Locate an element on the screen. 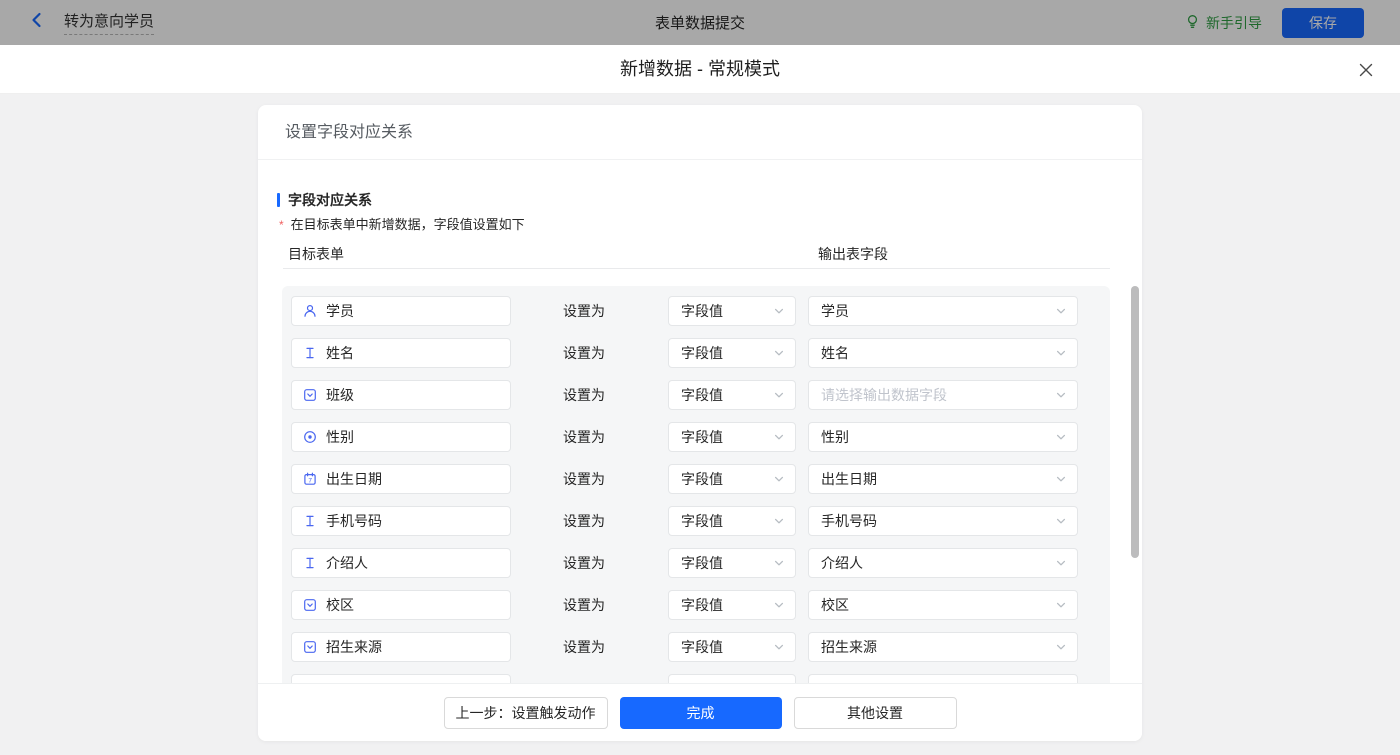  member-field-icon is located at coordinates (310, 311).